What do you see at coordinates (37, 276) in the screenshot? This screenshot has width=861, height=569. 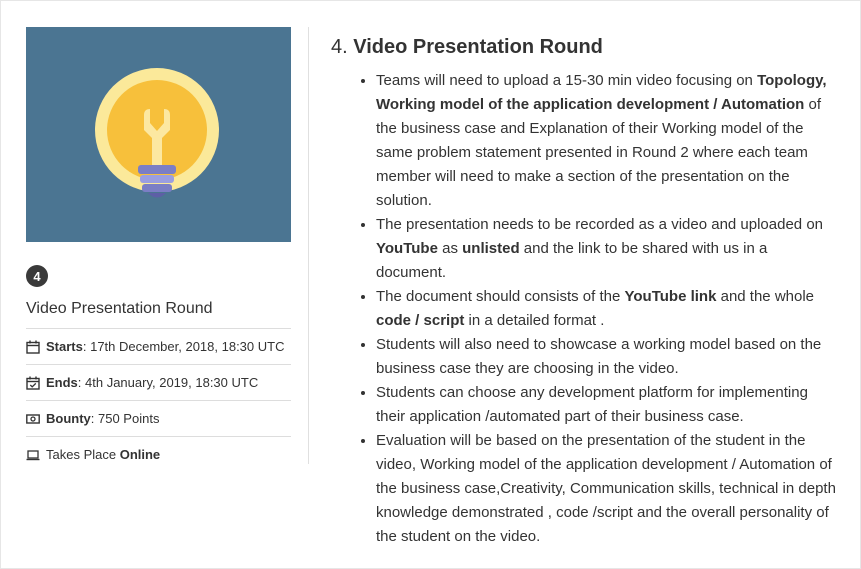 I see `round-number-badge: 4` at bounding box center [37, 276].